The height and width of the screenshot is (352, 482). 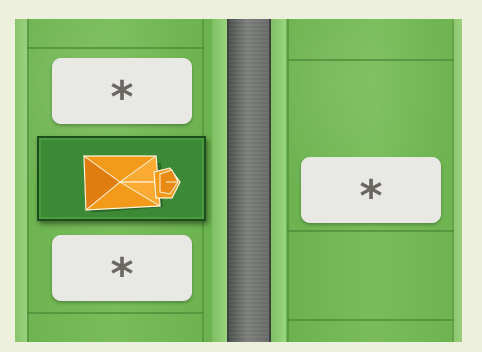 I want to click on house-roof-icon, so click(x=132, y=183).